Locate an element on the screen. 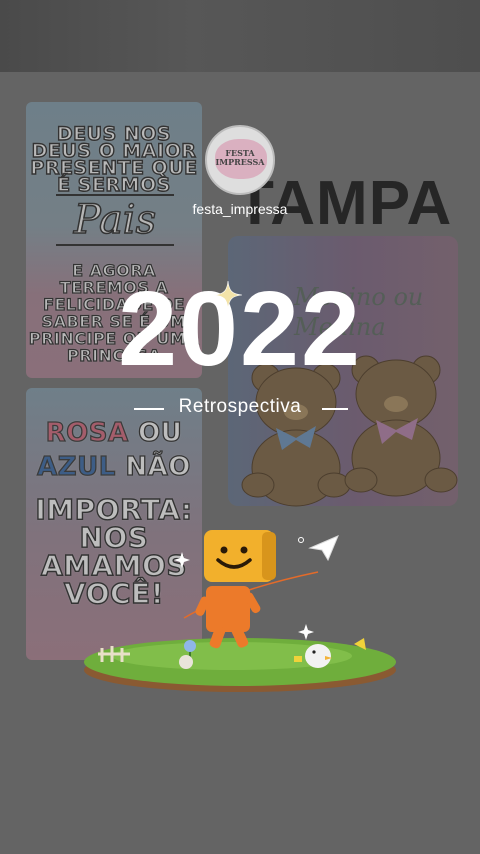 This screenshot has height=854, width=480. sparkle-icon is located at coordinates (228, 295).